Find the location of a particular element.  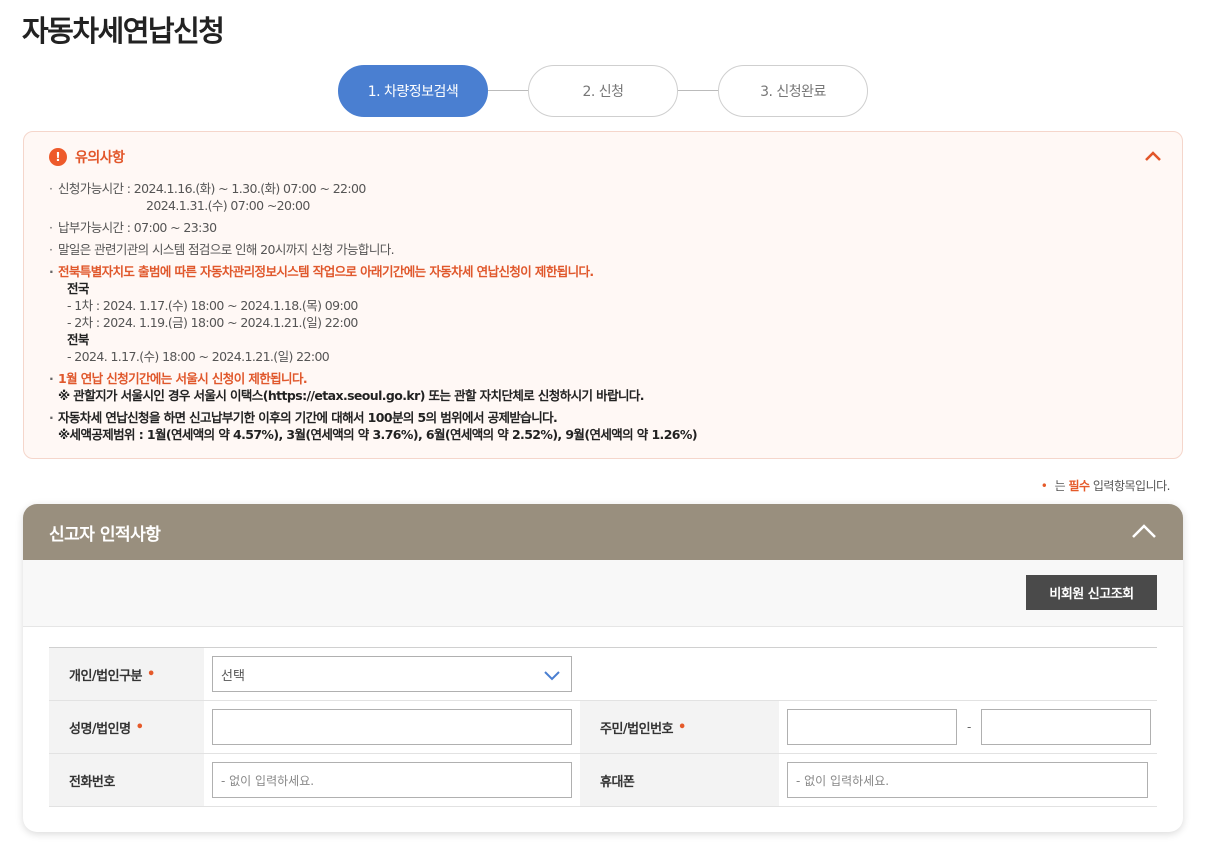

notice-month-end: 말일은 관련기관의 시스템 점검으로 인해 20시까지 신청 가능합니다. is located at coordinates (605, 249).